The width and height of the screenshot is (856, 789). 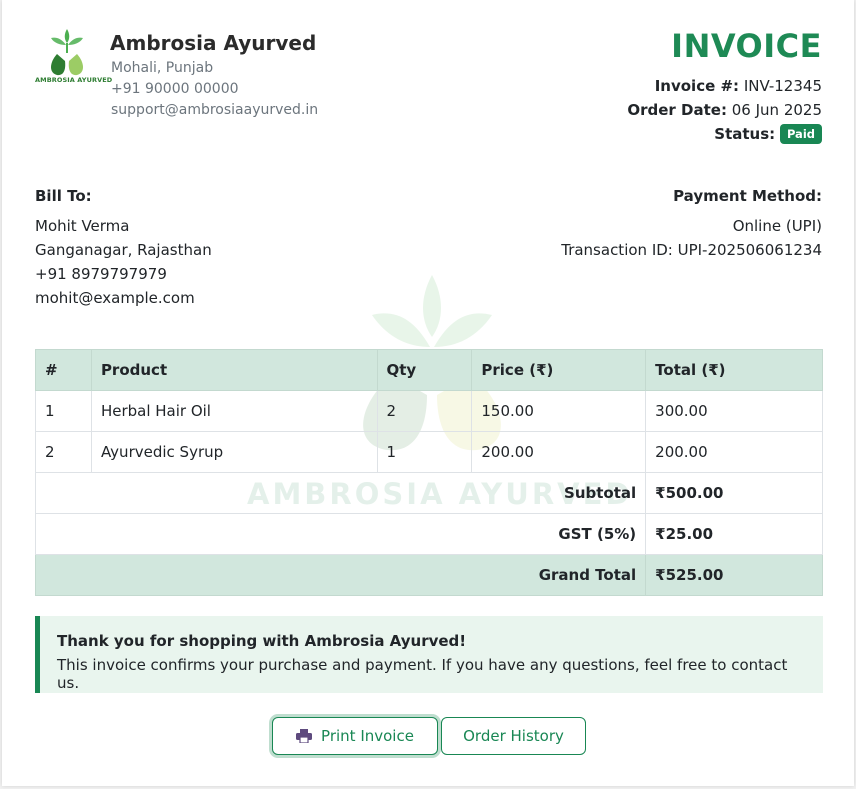 I want to click on cell-product: Herbal Hair Oil, so click(x=234, y=411).